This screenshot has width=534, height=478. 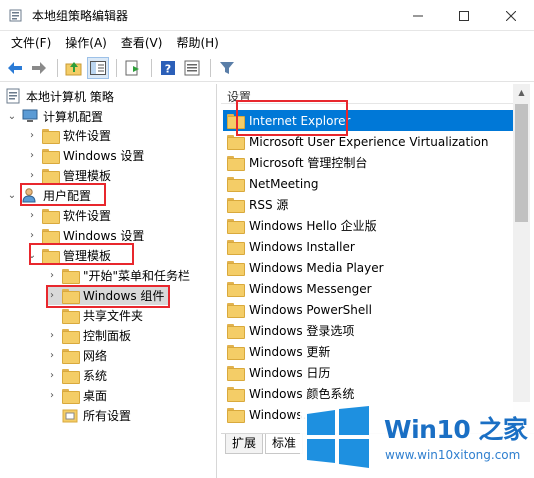 I want to click on list-item: Windows 日历, so click(x=368, y=372).